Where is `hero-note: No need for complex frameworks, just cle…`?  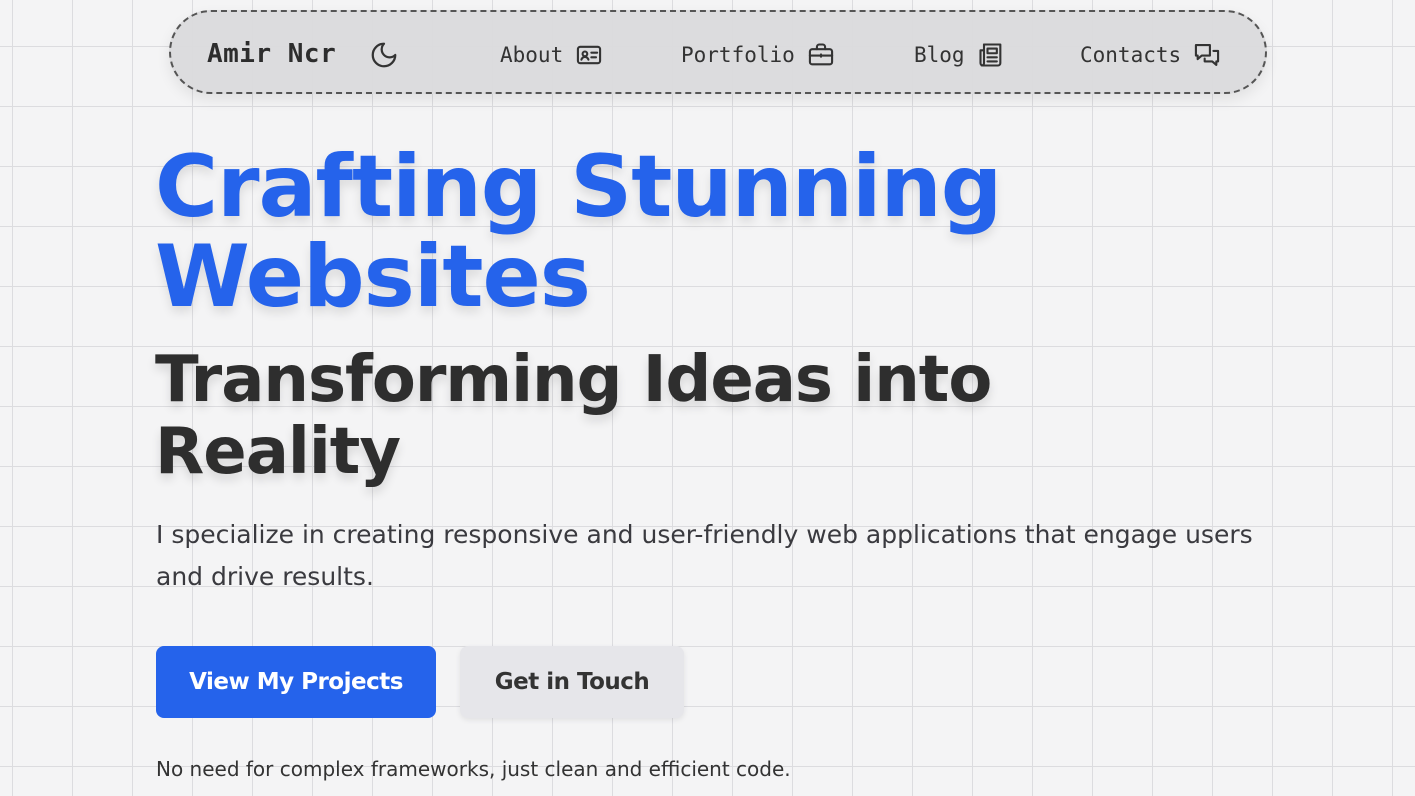 hero-note: No need for complex frameworks, just cle… is located at coordinates (473, 769).